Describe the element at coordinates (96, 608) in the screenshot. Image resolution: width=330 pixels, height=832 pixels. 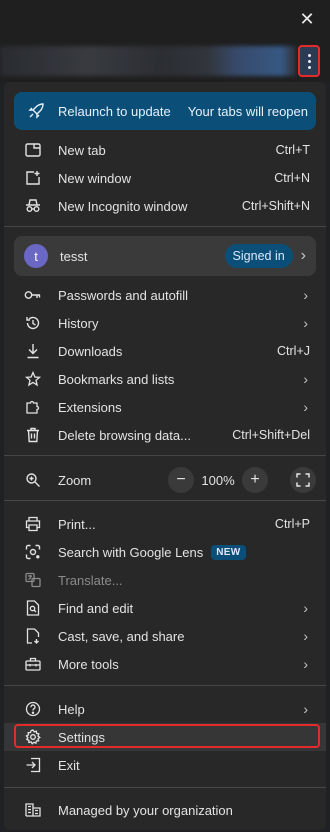
I see `find-and-edit-label: Find and edit` at that location.